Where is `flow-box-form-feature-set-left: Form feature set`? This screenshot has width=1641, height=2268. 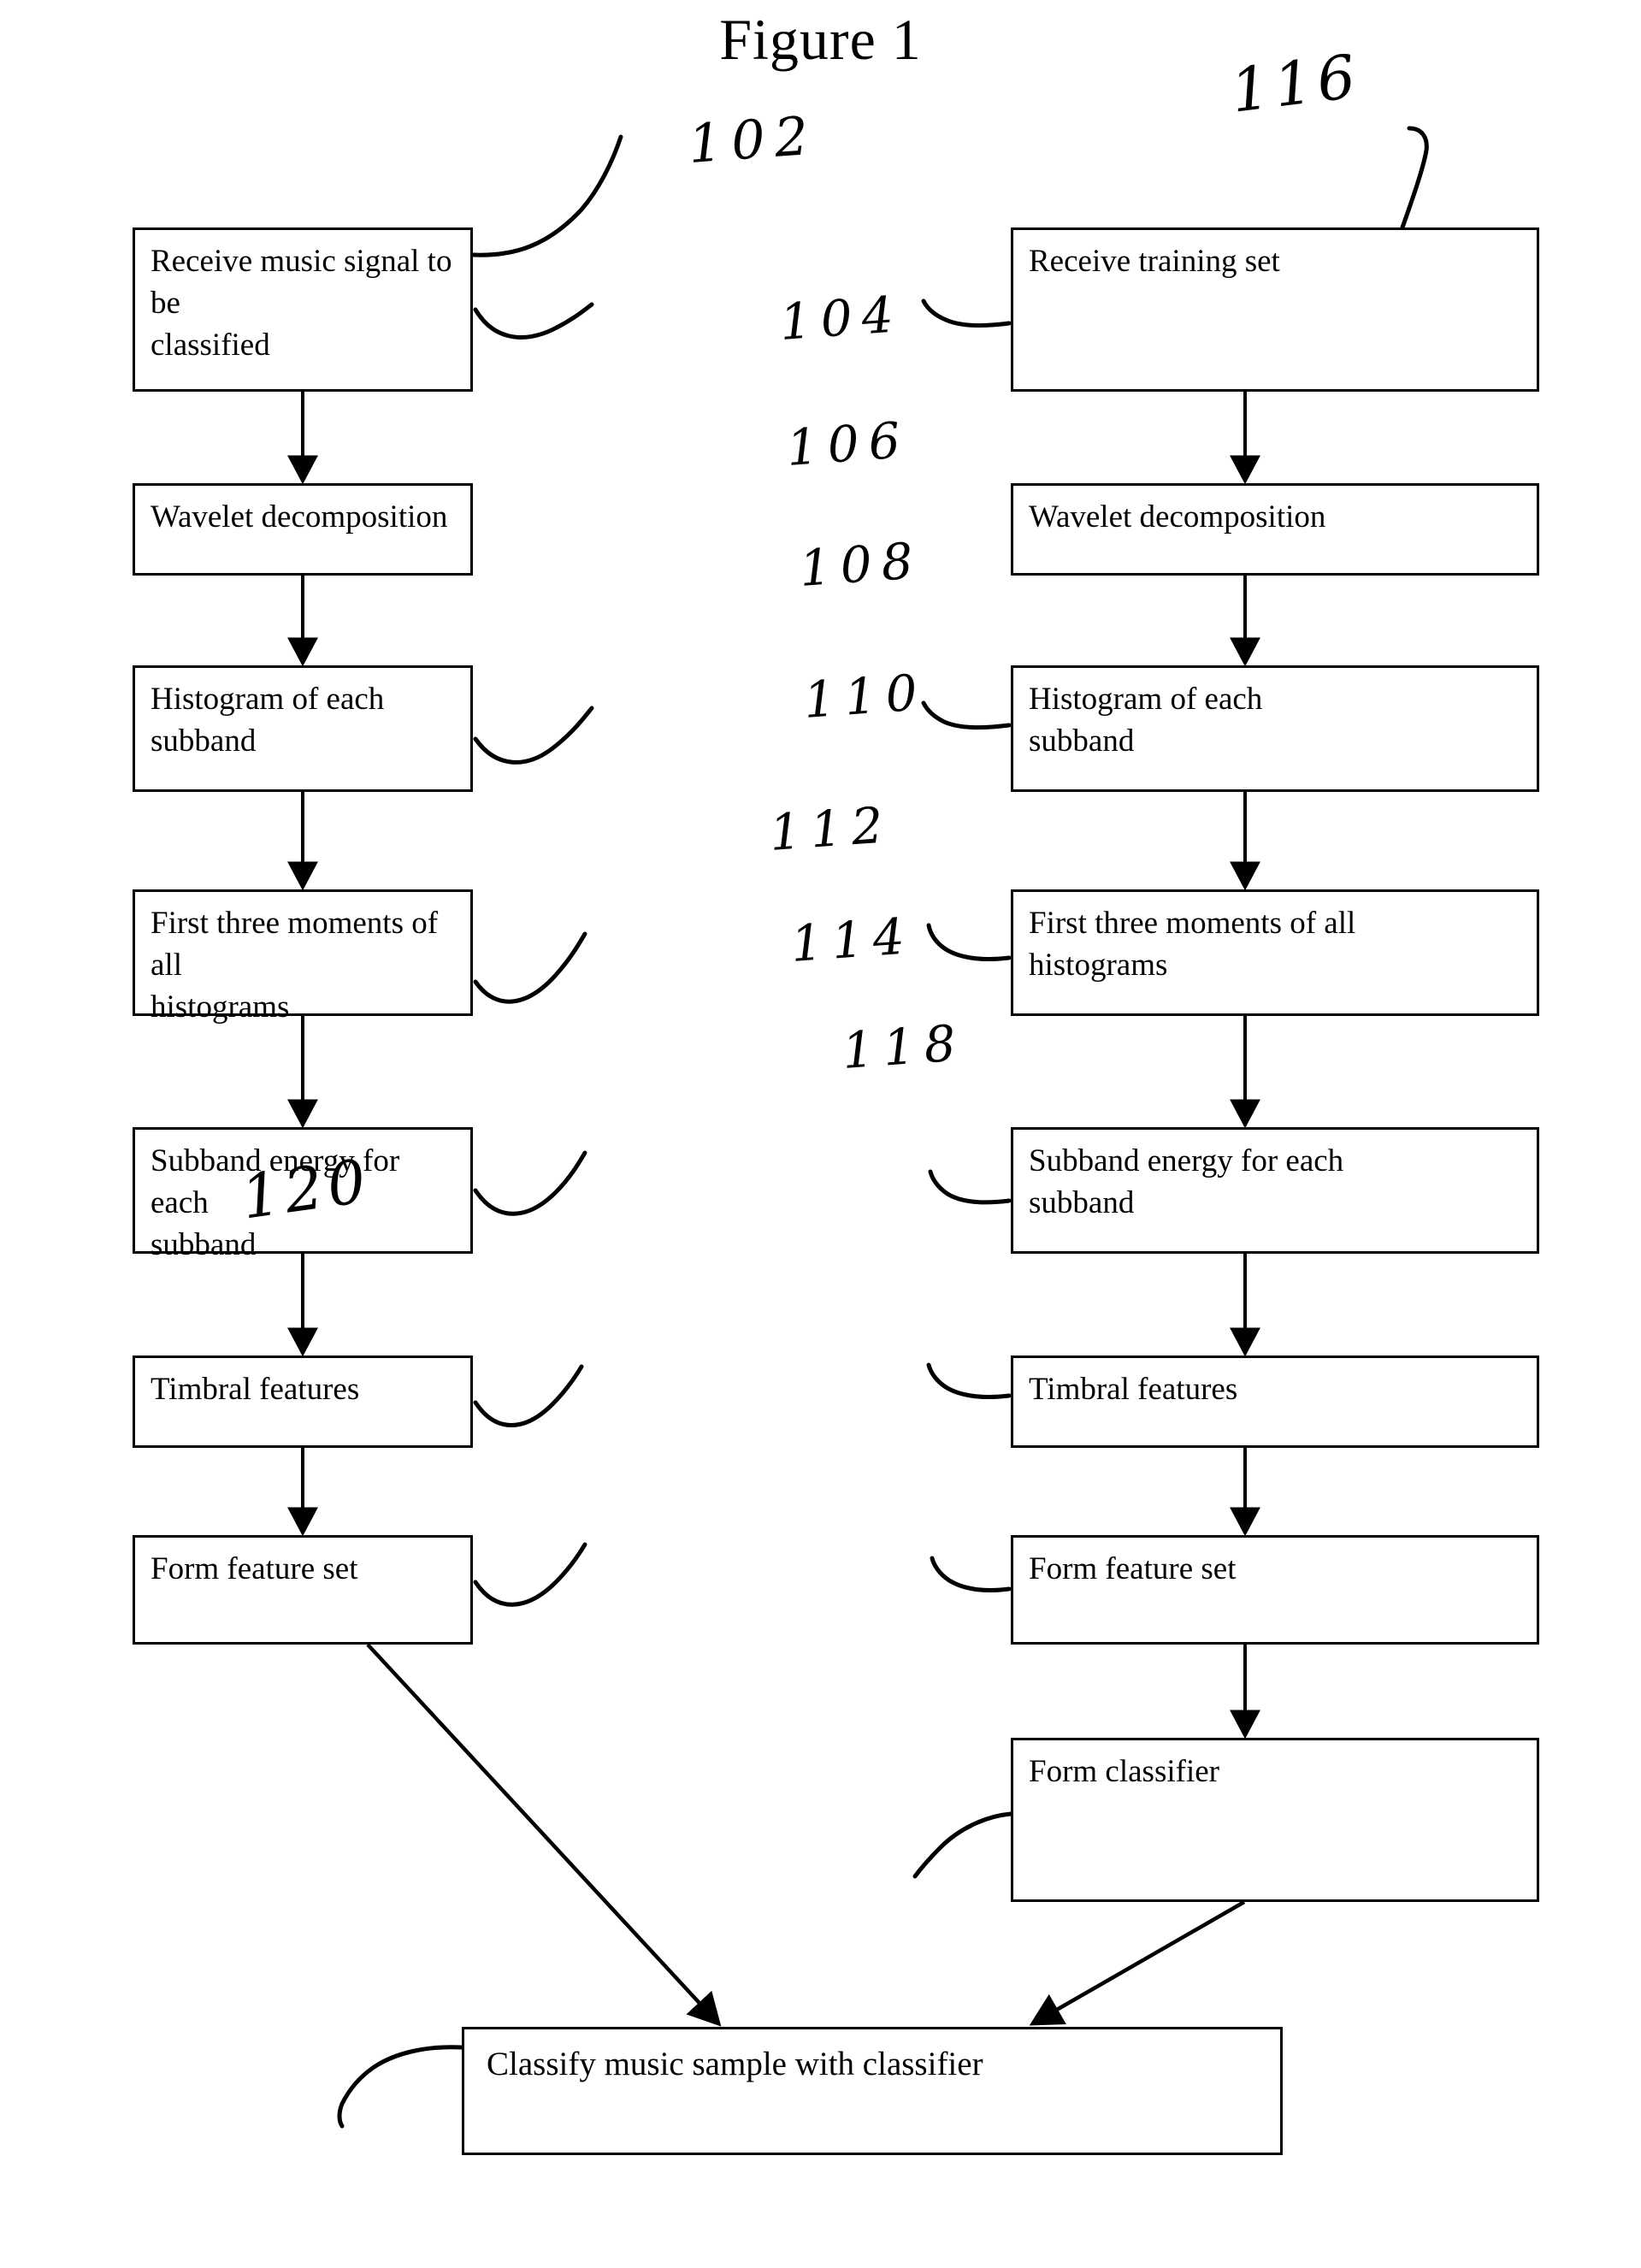
flow-box-form-feature-set-left: Form feature set is located at coordinates (303, 1590).